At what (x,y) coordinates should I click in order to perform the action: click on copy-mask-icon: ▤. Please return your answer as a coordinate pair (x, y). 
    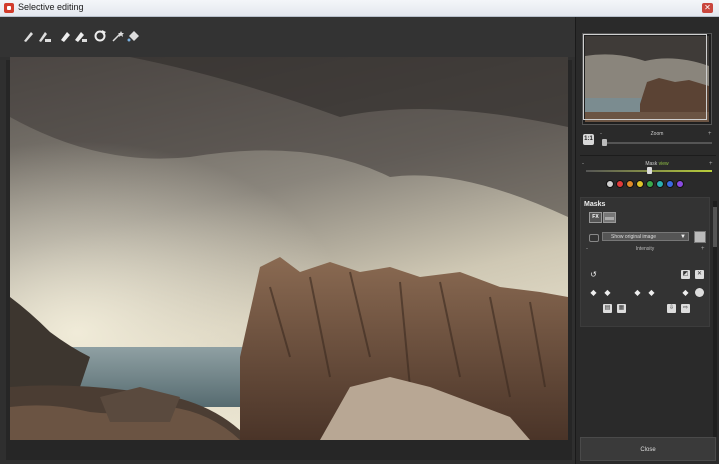
    Looking at the image, I should click on (607, 308).